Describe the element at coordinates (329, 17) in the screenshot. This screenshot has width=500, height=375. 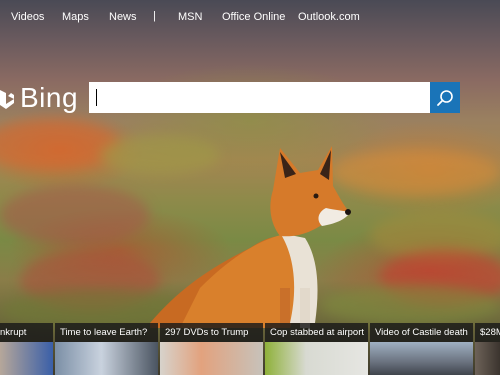
I see `nav-outlook: Outlook.com` at that location.